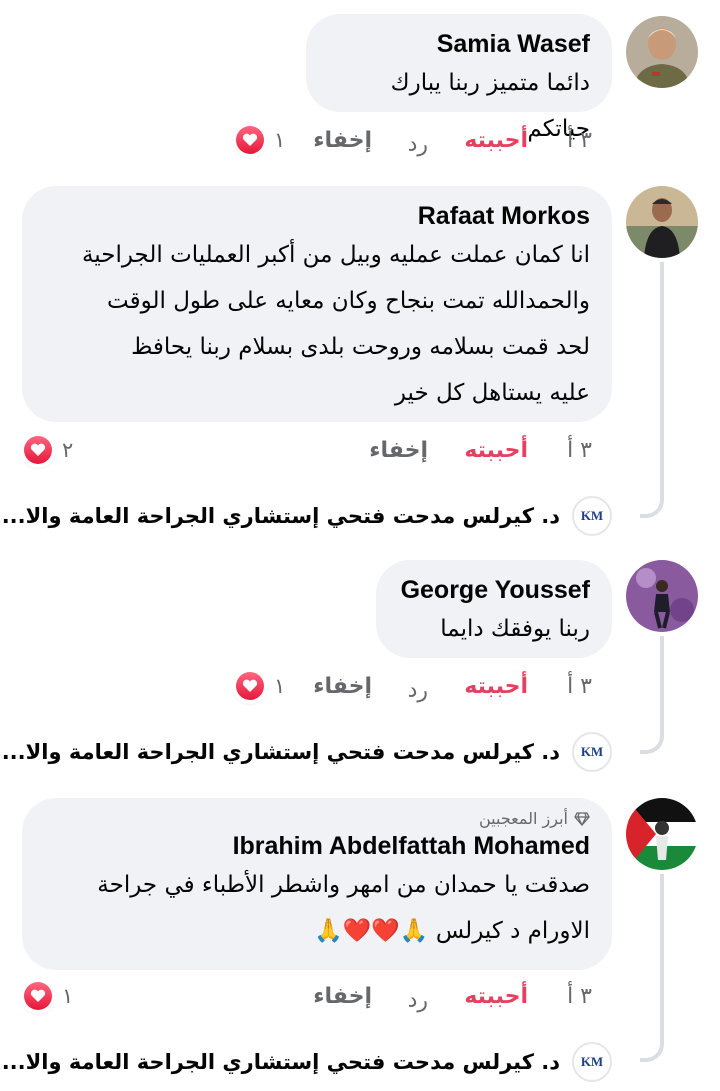  I want to click on avatar-ibrahim, so click(662, 834).